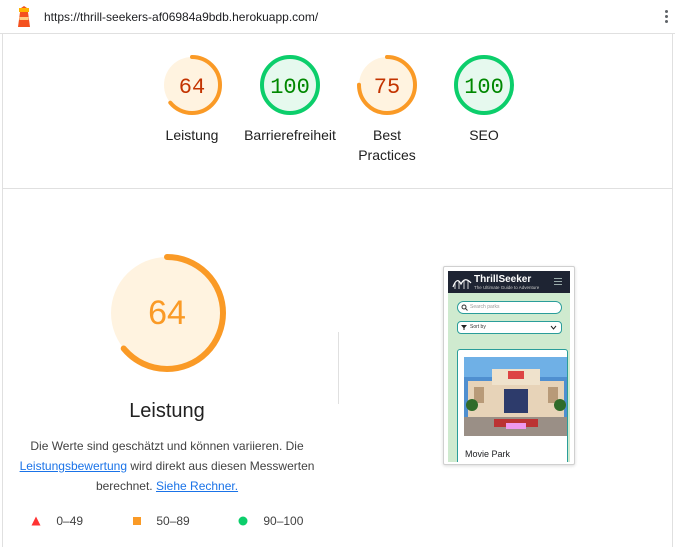  What do you see at coordinates (666, 18) in the screenshot?
I see `kebab-menu-icon` at bounding box center [666, 18].